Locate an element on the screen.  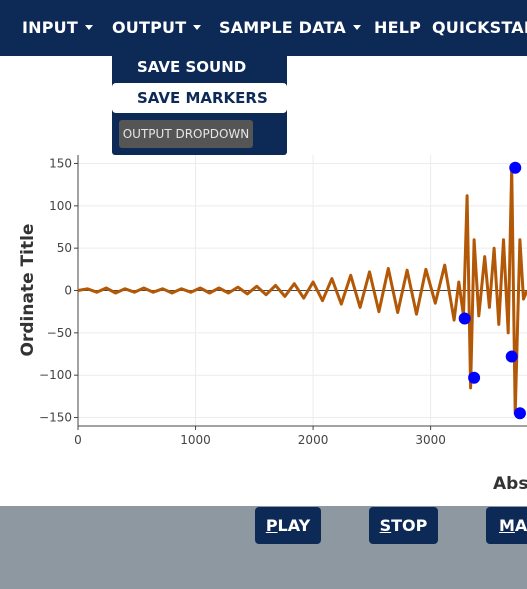
x-tick-label: 3000 is located at coordinates (430, 440).